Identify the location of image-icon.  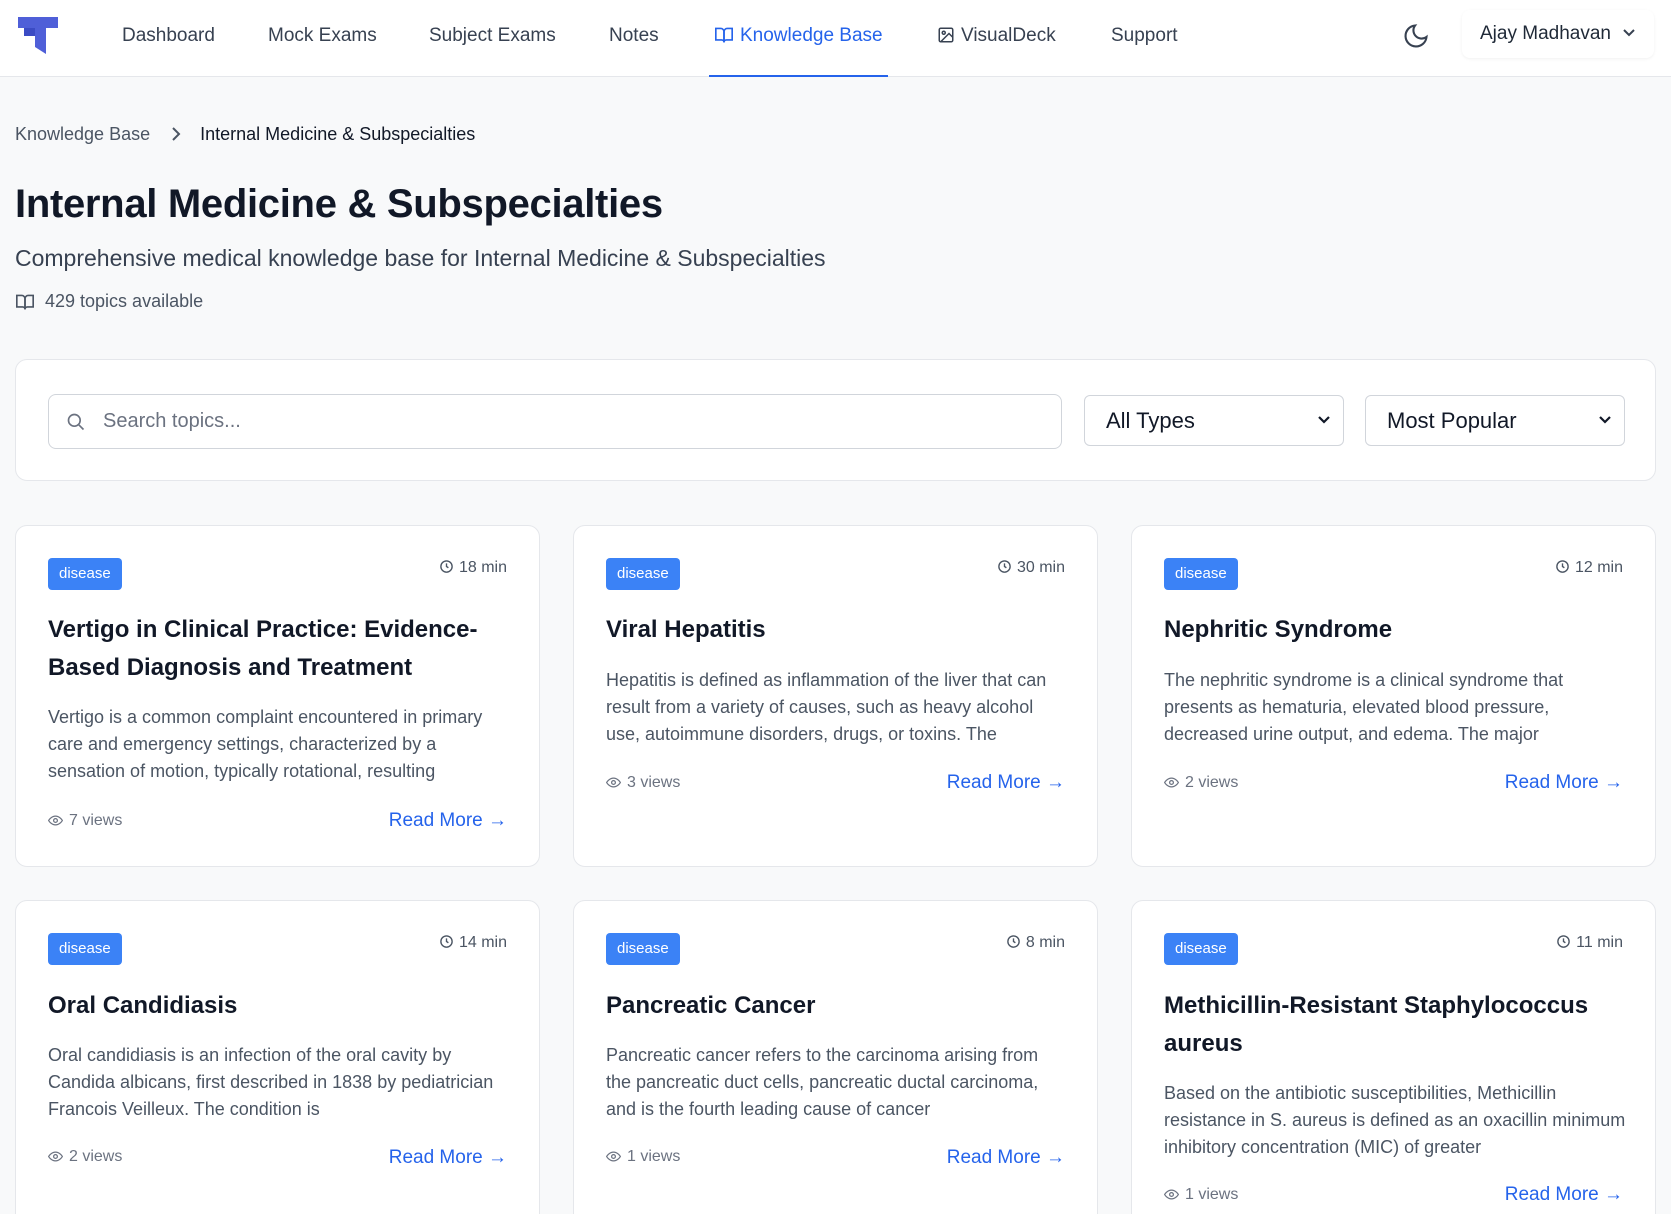
(946, 35).